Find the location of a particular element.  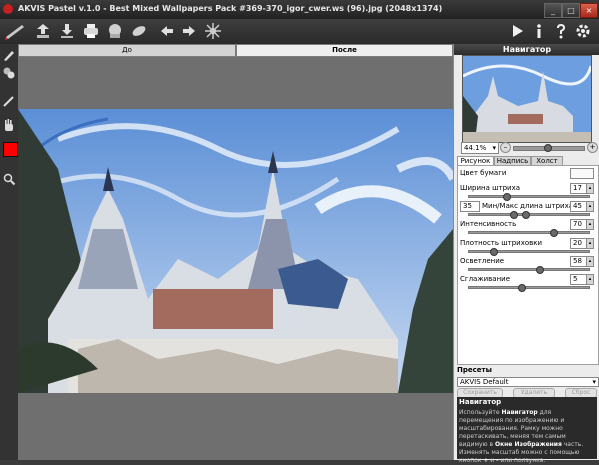

brush-icon is located at coordinates (9, 55).